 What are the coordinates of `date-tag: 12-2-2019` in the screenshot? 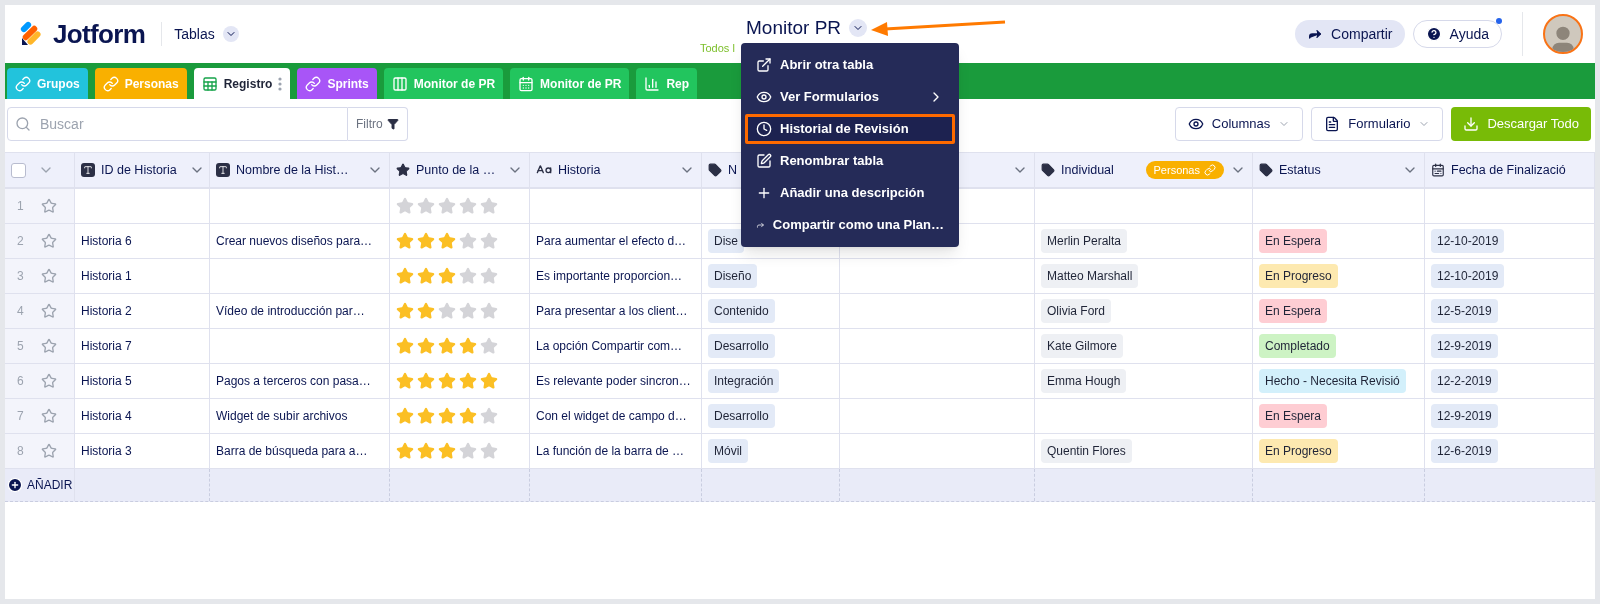 It's located at (1464, 381).